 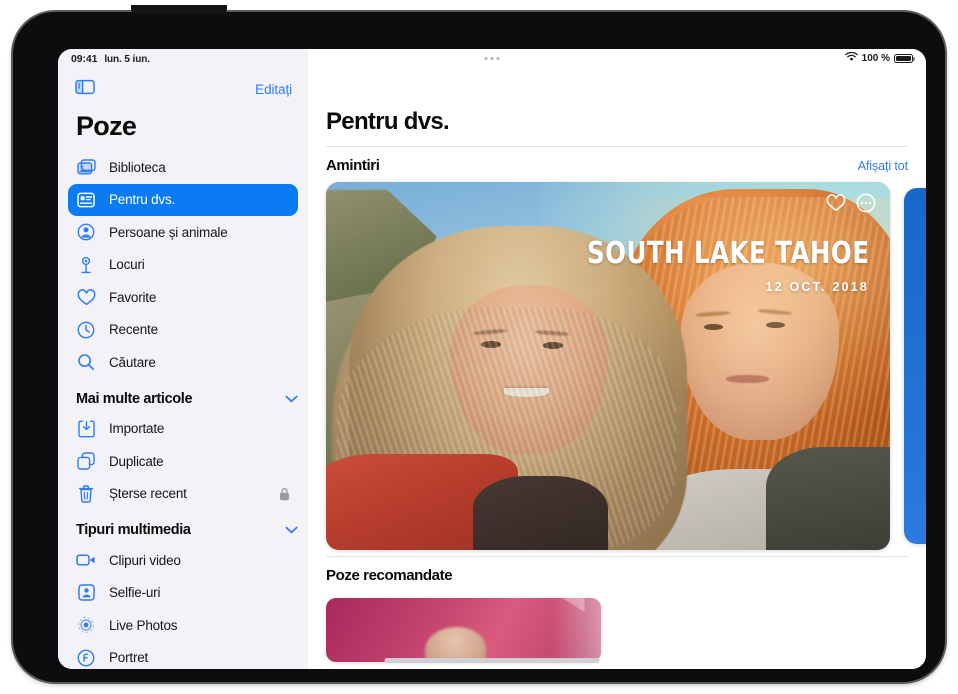 What do you see at coordinates (86, 461) in the screenshot?
I see `duplicate-squares-icon` at bounding box center [86, 461].